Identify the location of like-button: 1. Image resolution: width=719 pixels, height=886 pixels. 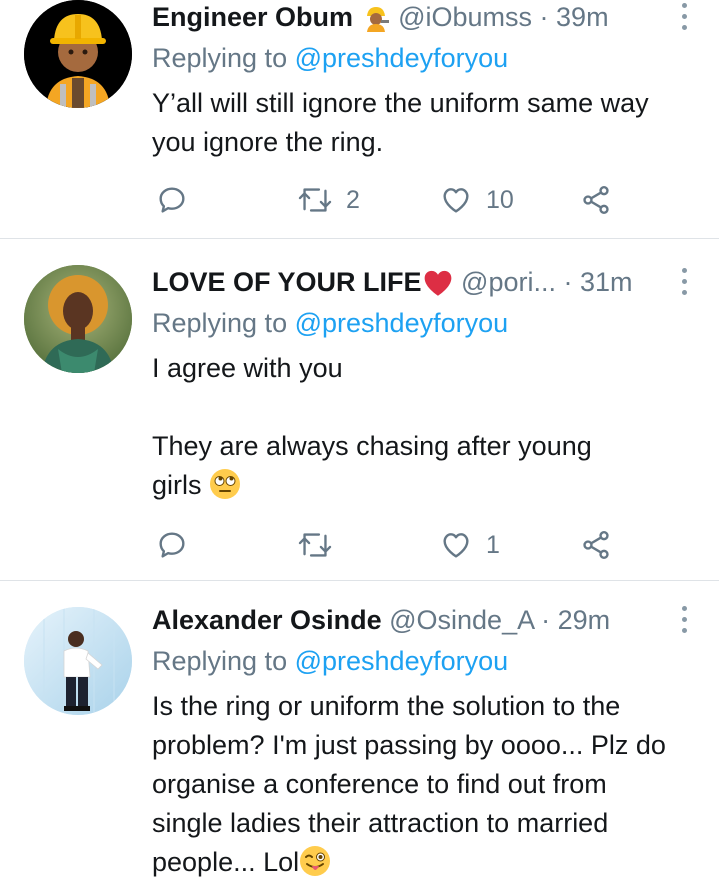
(470, 545).